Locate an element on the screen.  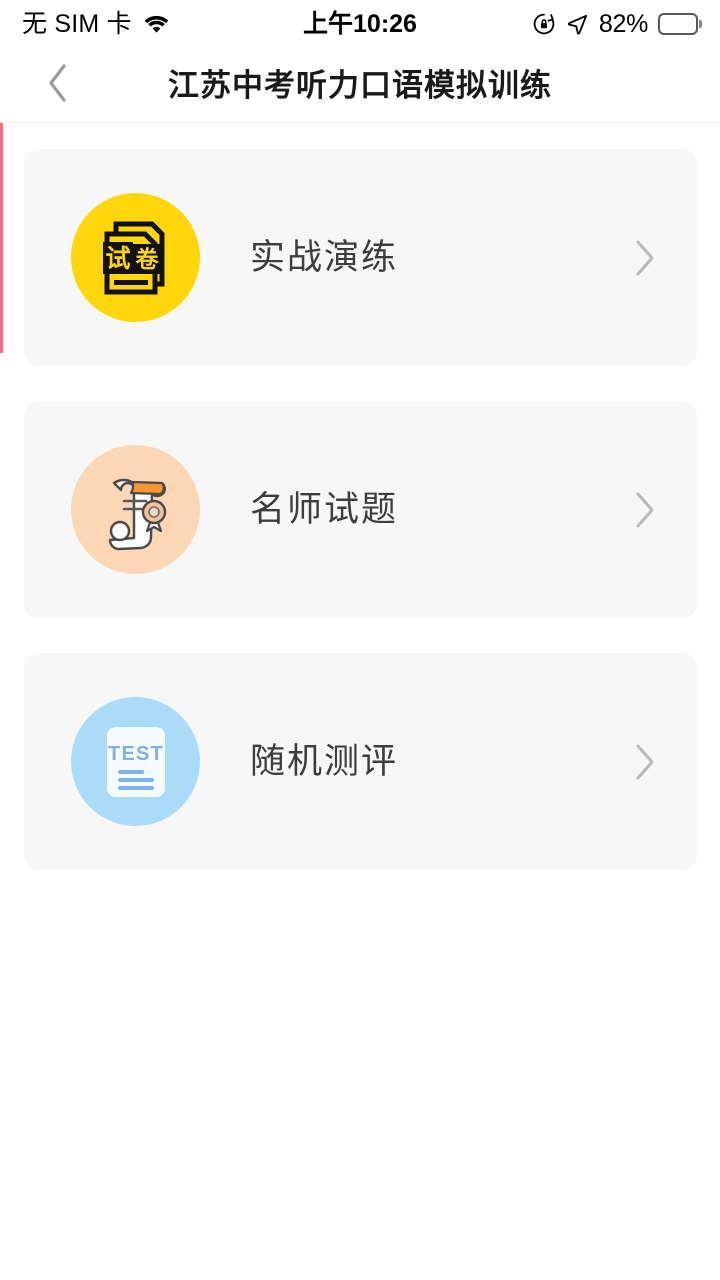
wifi-icon is located at coordinates (156, 24).